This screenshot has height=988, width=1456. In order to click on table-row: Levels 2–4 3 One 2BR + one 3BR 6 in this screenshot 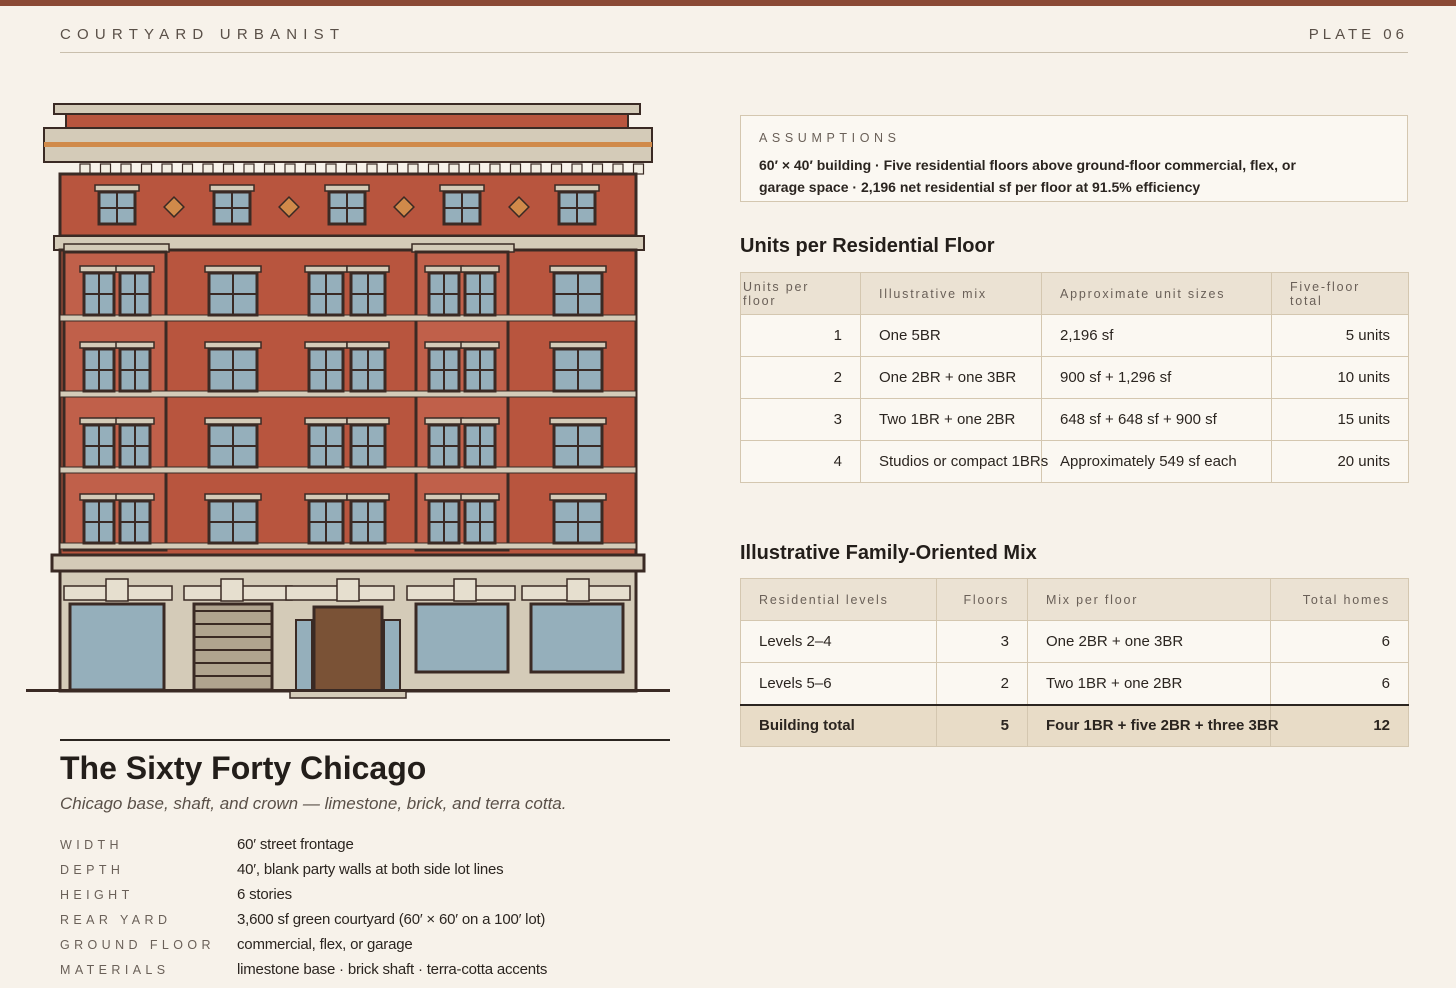, I will do `click(1074, 641)`.